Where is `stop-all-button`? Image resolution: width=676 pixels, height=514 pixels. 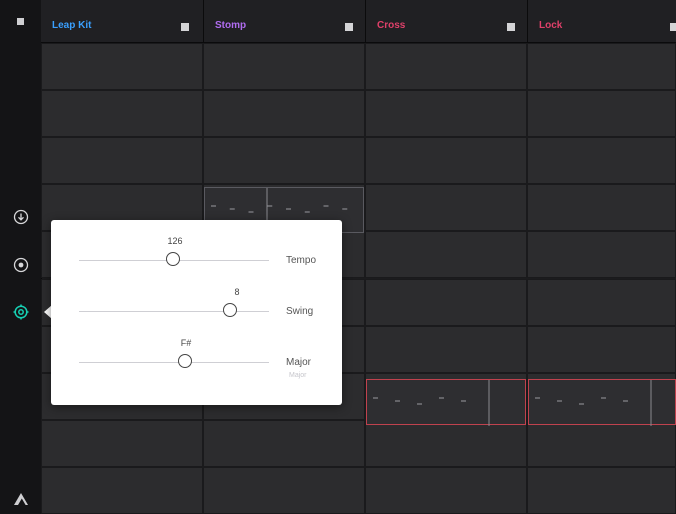
stop-all-button is located at coordinates (20, 21).